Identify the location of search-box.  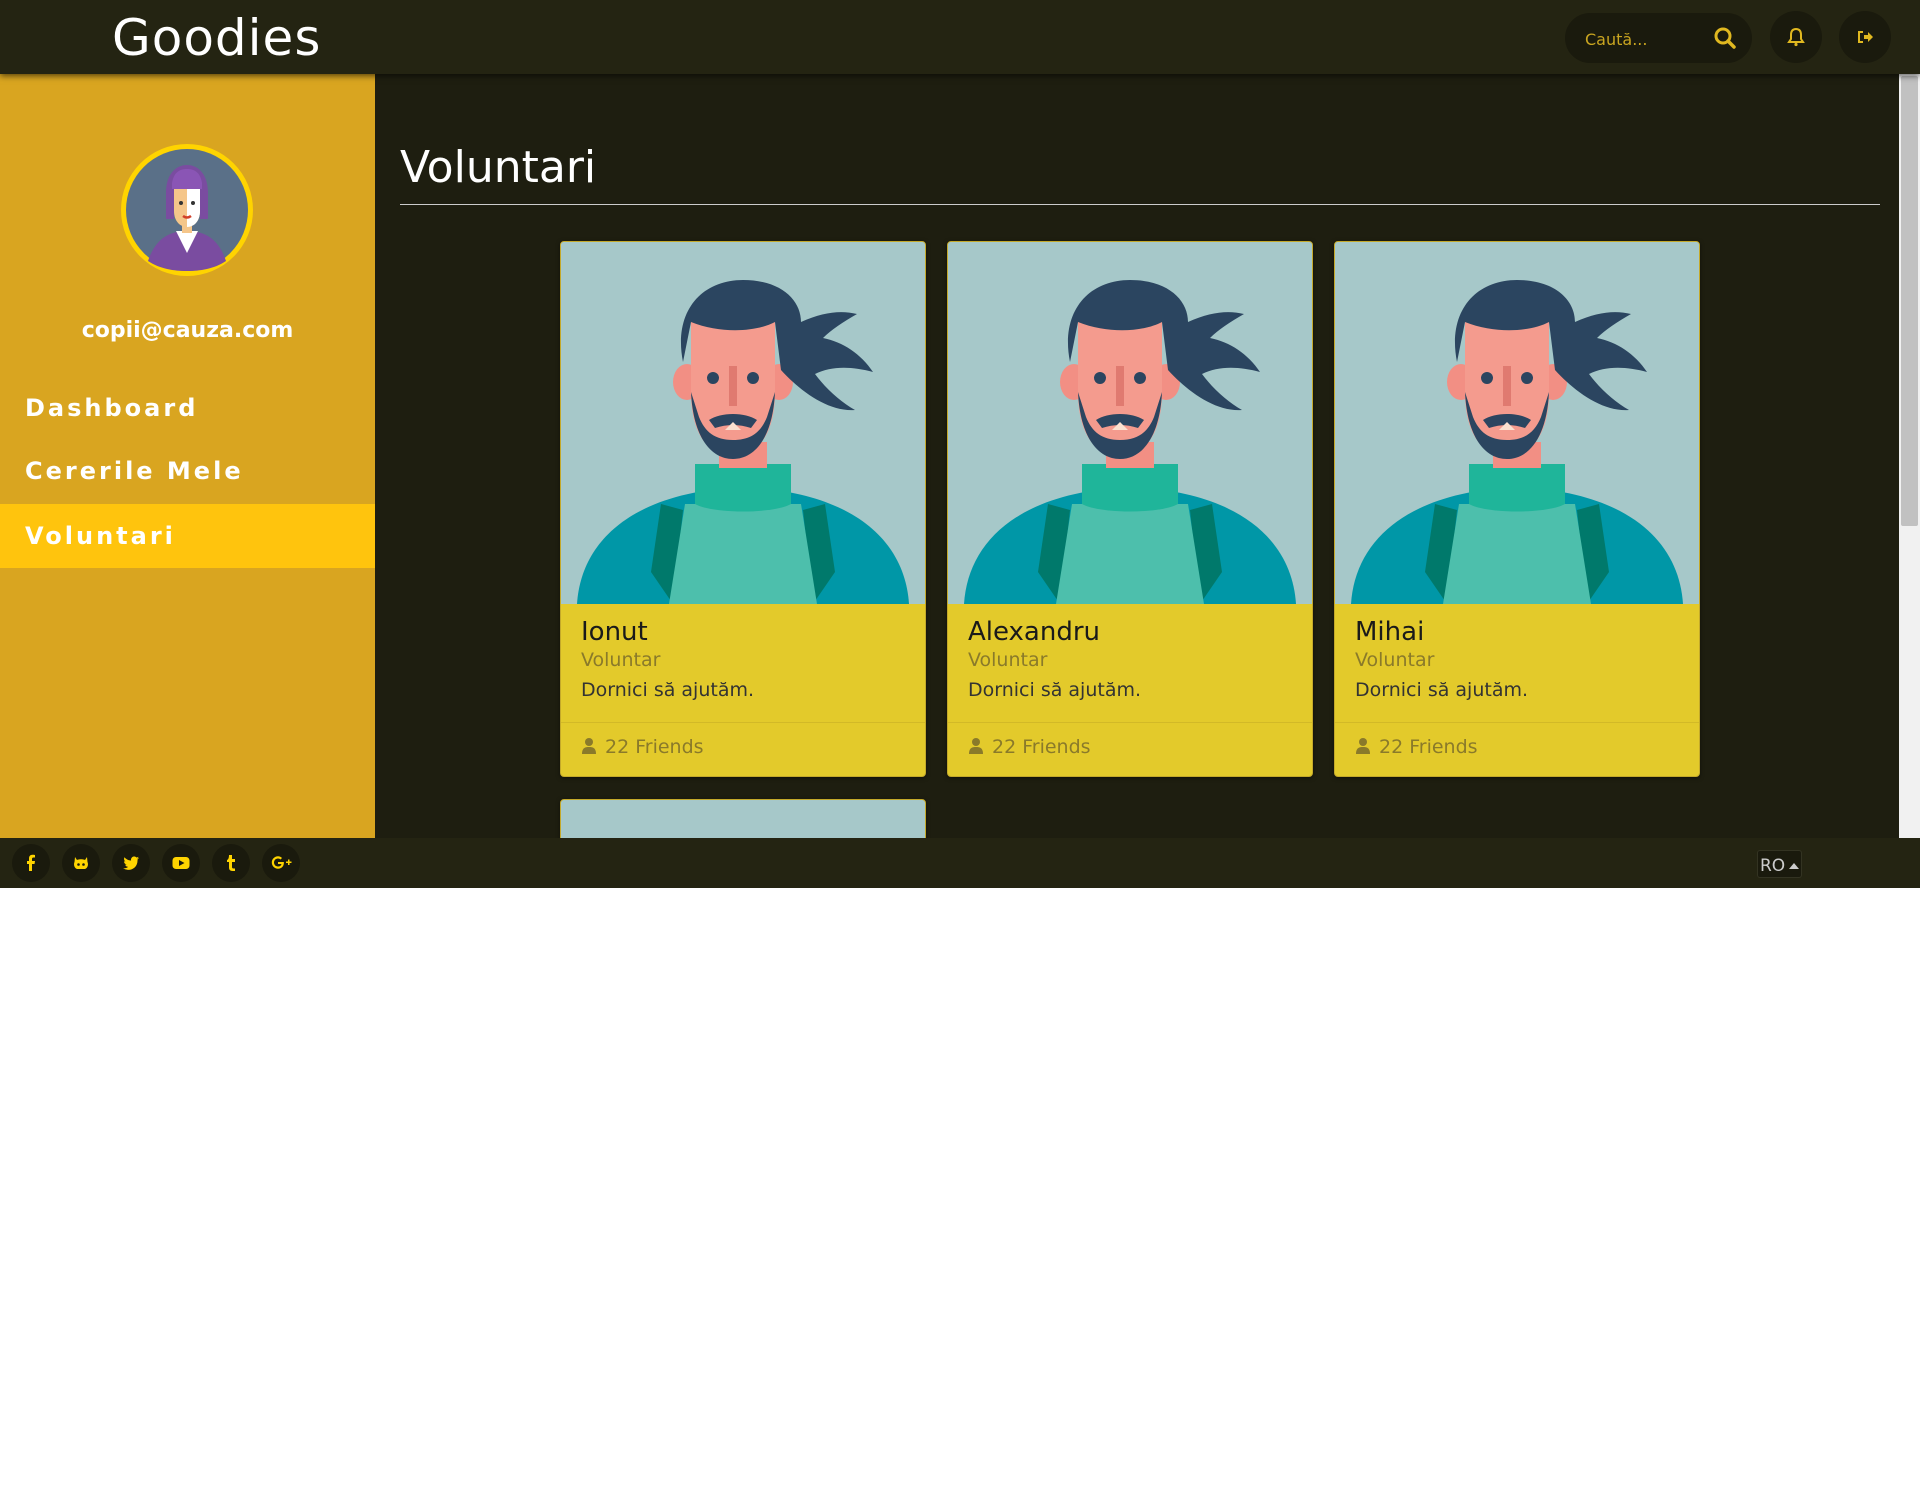
(1658, 38).